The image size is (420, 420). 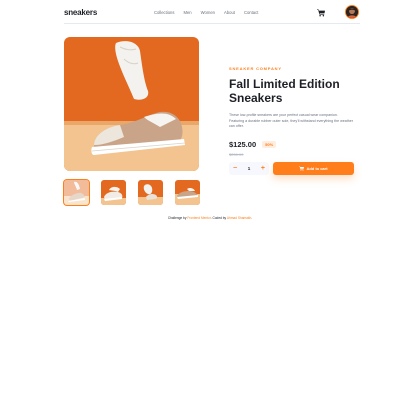 What do you see at coordinates (229, 12) in the screenshot?
I see `menu-item-about: About` at bounding box center [229, 12].